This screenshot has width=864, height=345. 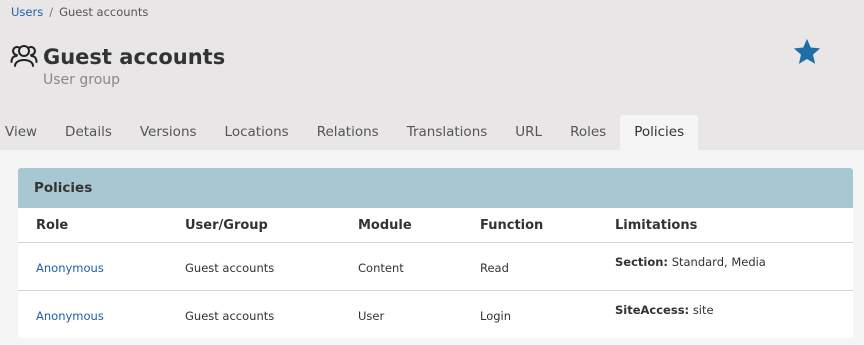 I want to click on function-cell: Read, so click(x=494, y=268).